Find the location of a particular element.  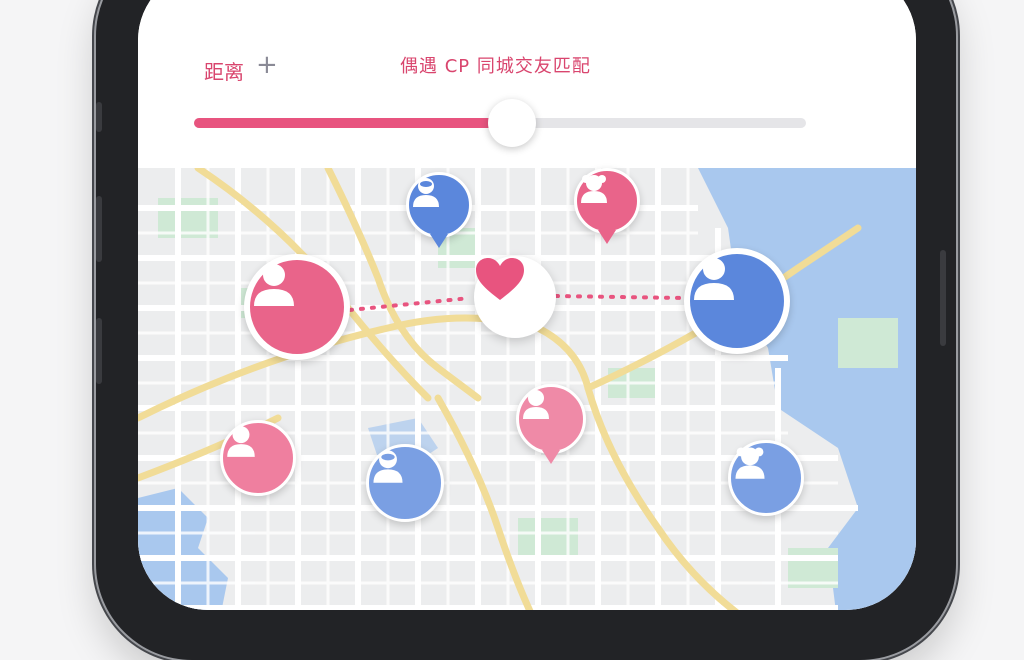

plus-icon: + is located at coordinates (267, 65).